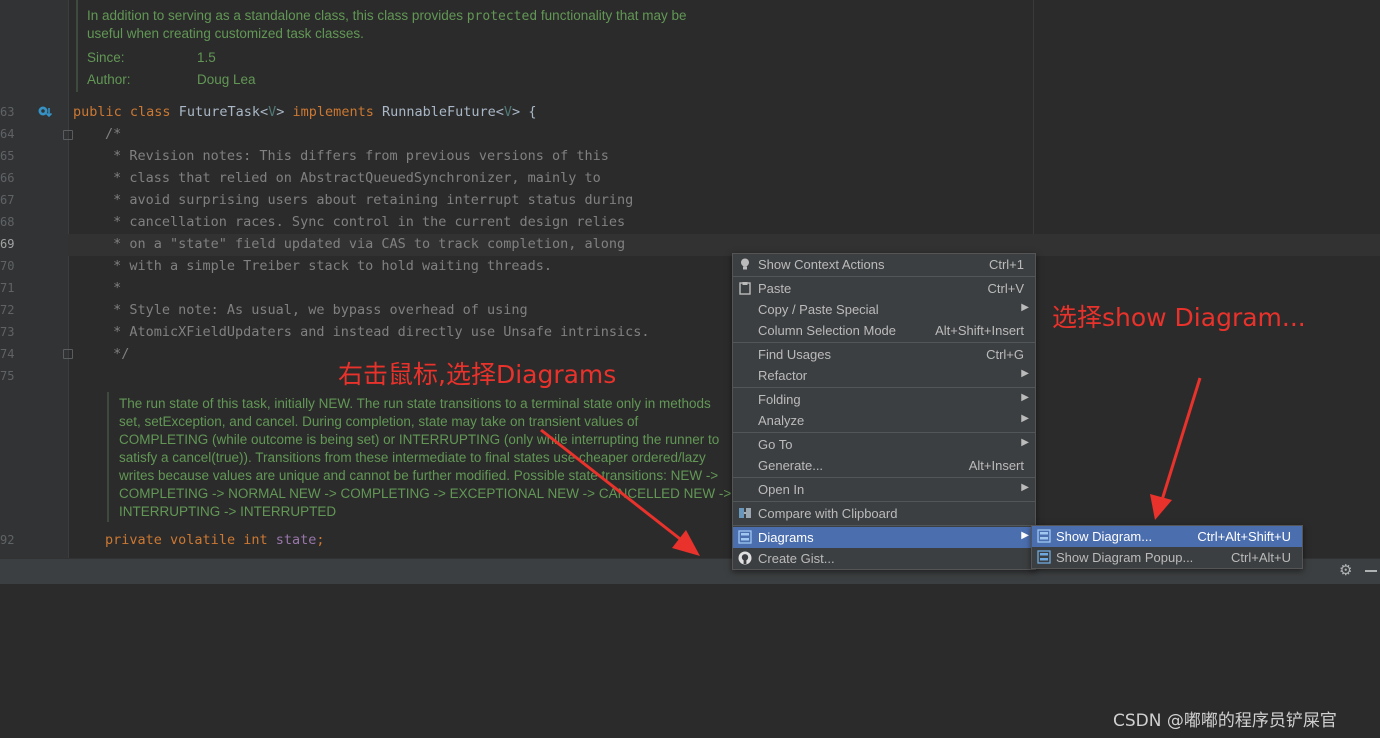  Describe the element at coordinates (1261, 557) in the screenshot. I see `menu-item-shortcut: Ctrl+Alt+U` at that location.